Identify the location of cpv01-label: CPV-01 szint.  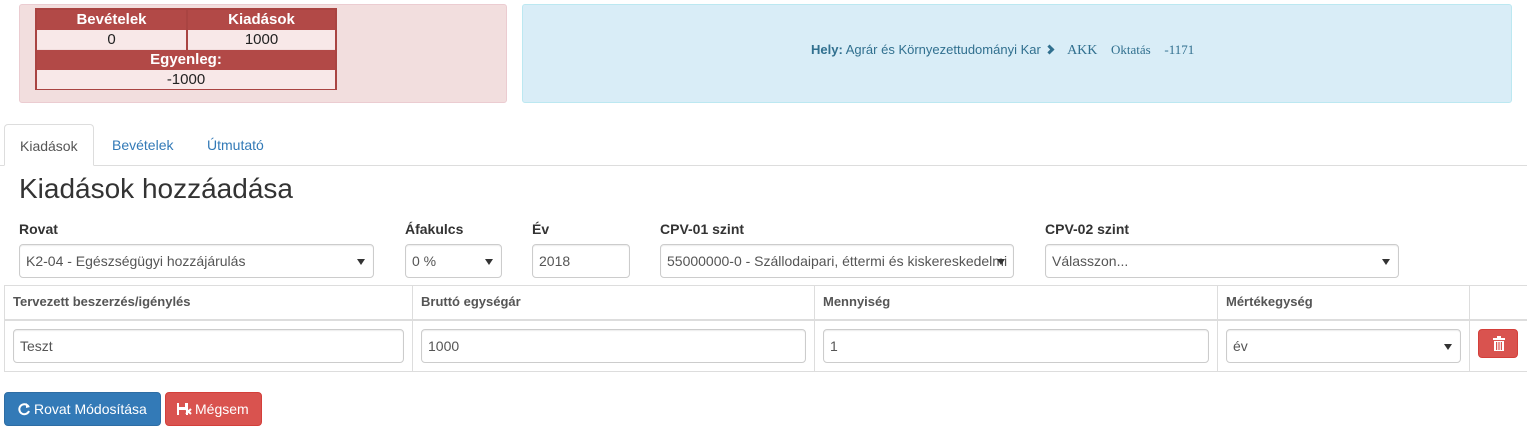
(702, 229).